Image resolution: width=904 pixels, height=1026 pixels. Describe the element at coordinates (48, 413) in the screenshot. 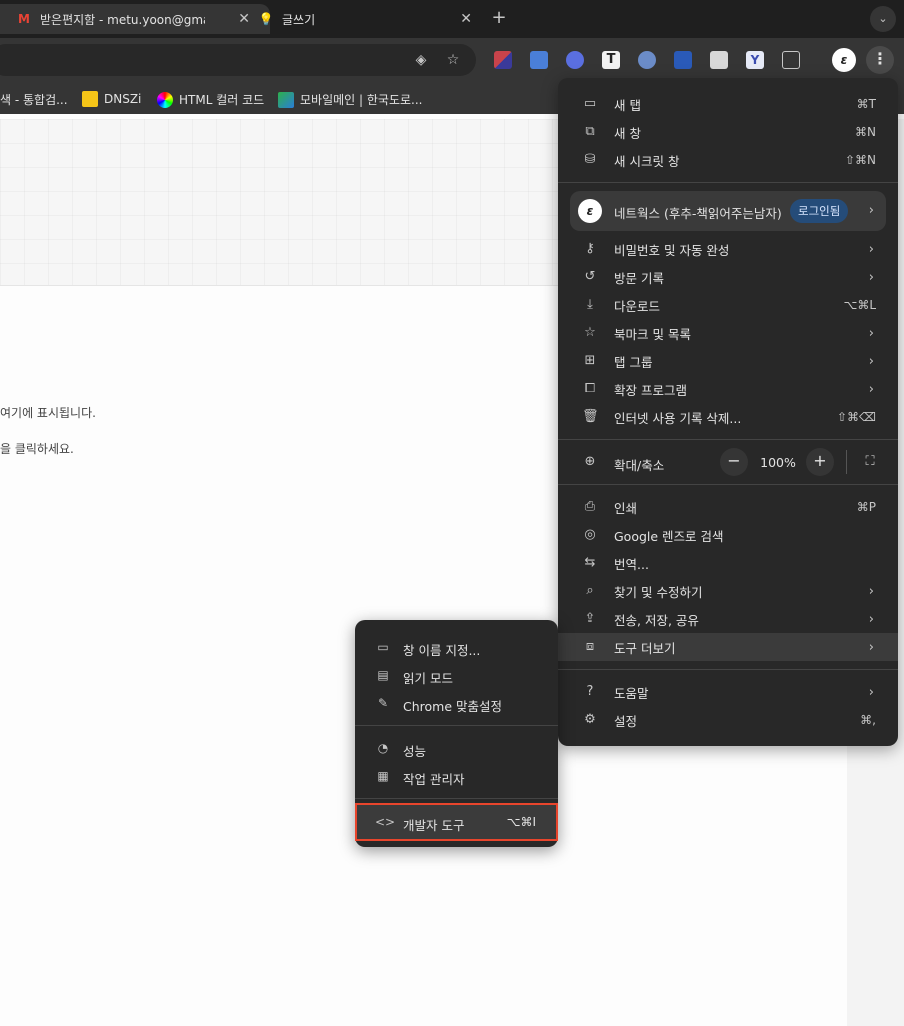

I see `page-text: 여기에 표시됩니다.` at that location.